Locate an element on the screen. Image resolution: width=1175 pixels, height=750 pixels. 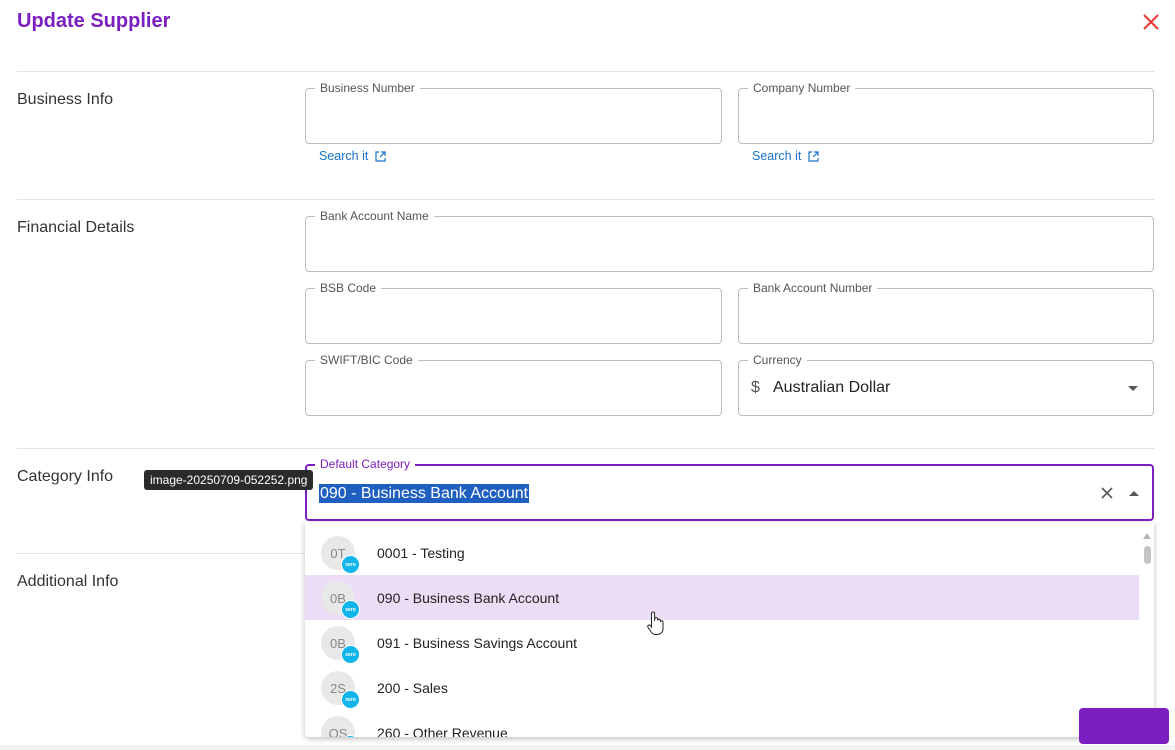
option-label: 091 - Business Savings Account is located at coordinates (477, 643).